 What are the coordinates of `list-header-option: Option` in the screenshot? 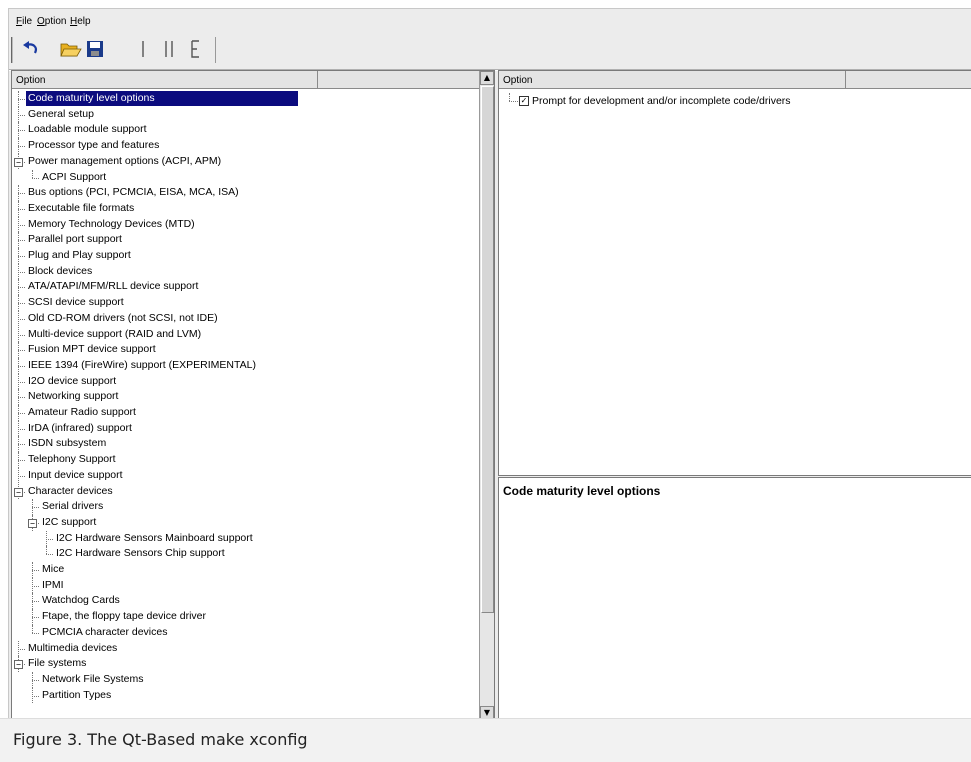 It's located at (672, 80).